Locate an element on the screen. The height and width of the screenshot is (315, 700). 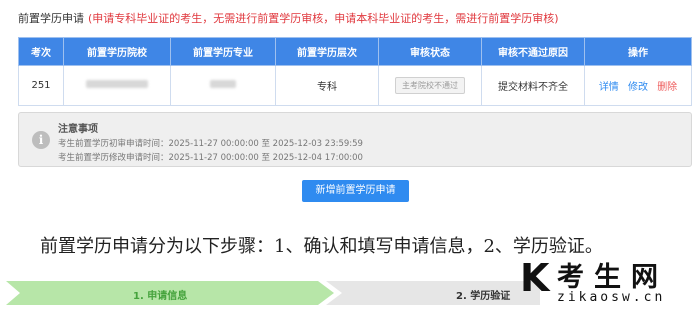
status-badge: 主考院校不通过 is located at coordinates (430, 85).